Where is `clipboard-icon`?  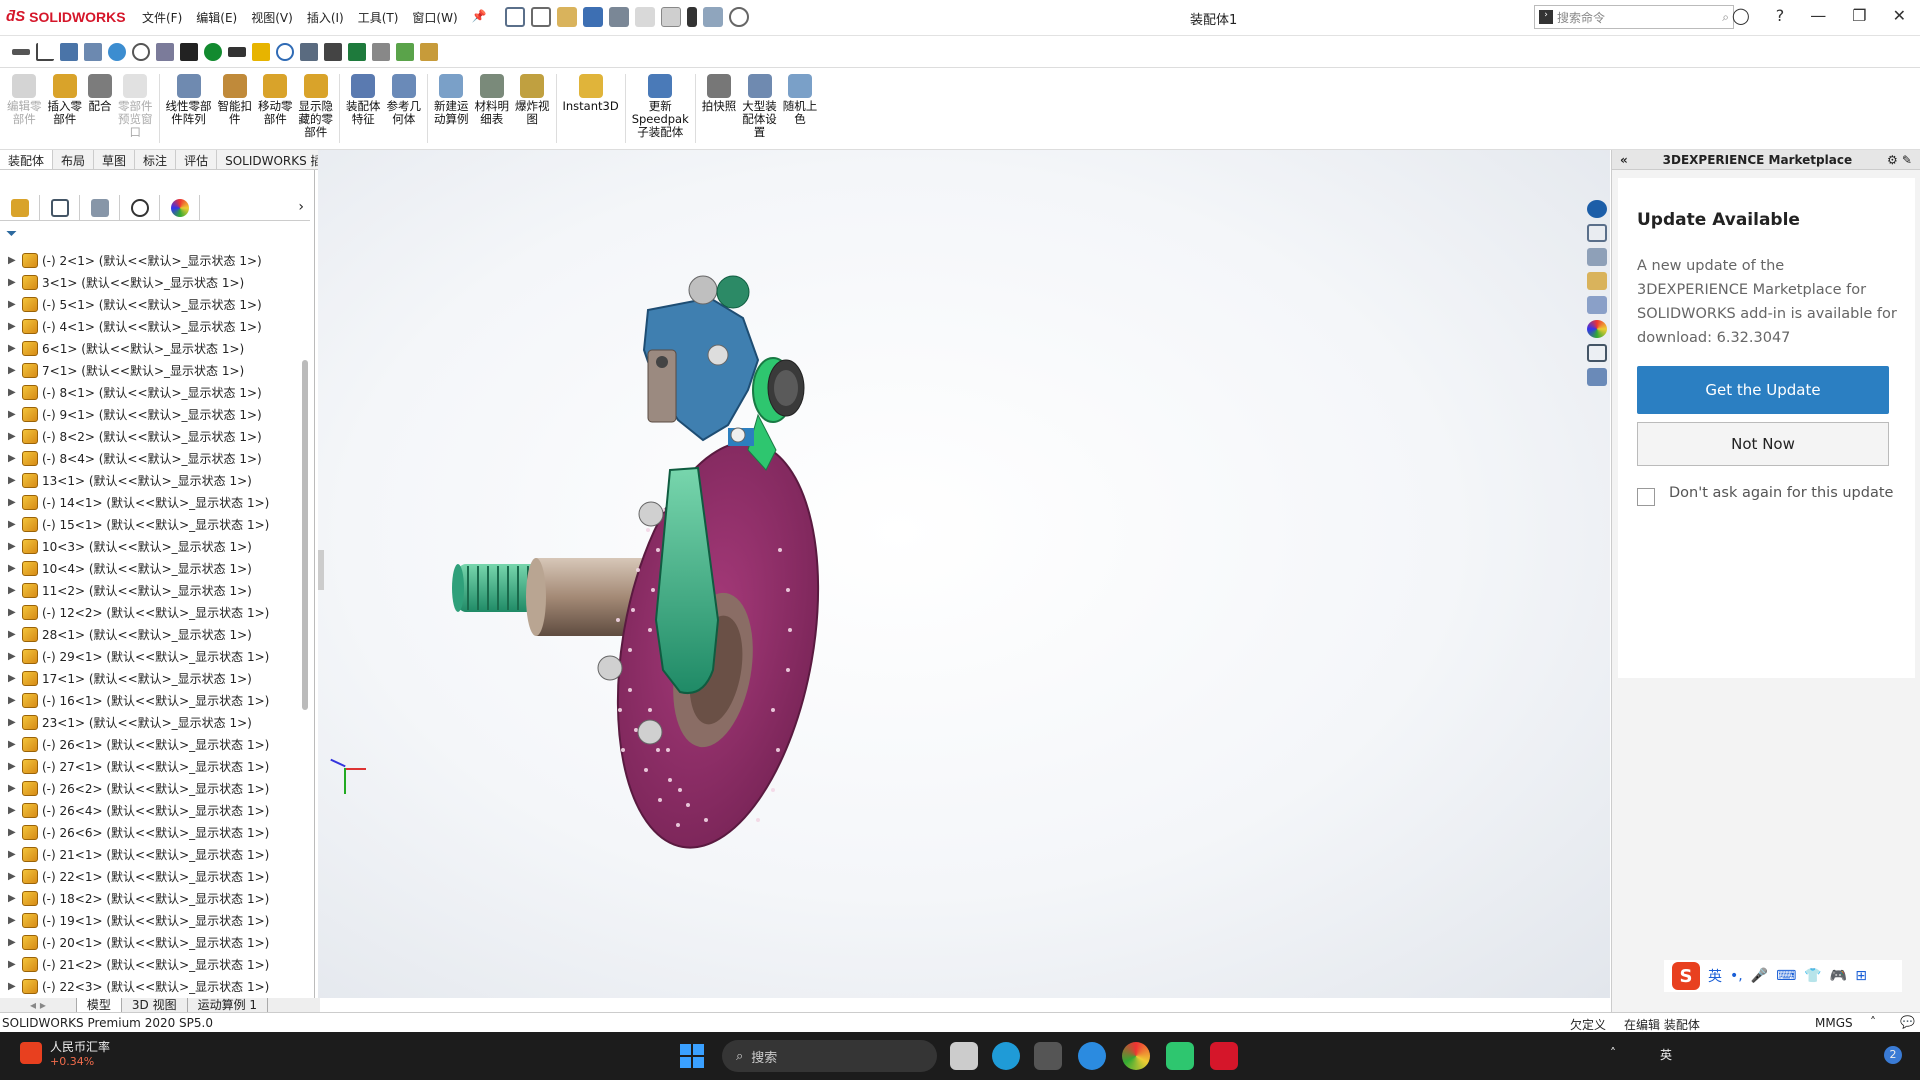
clipboard-icon is located at coordinates (429, 51).